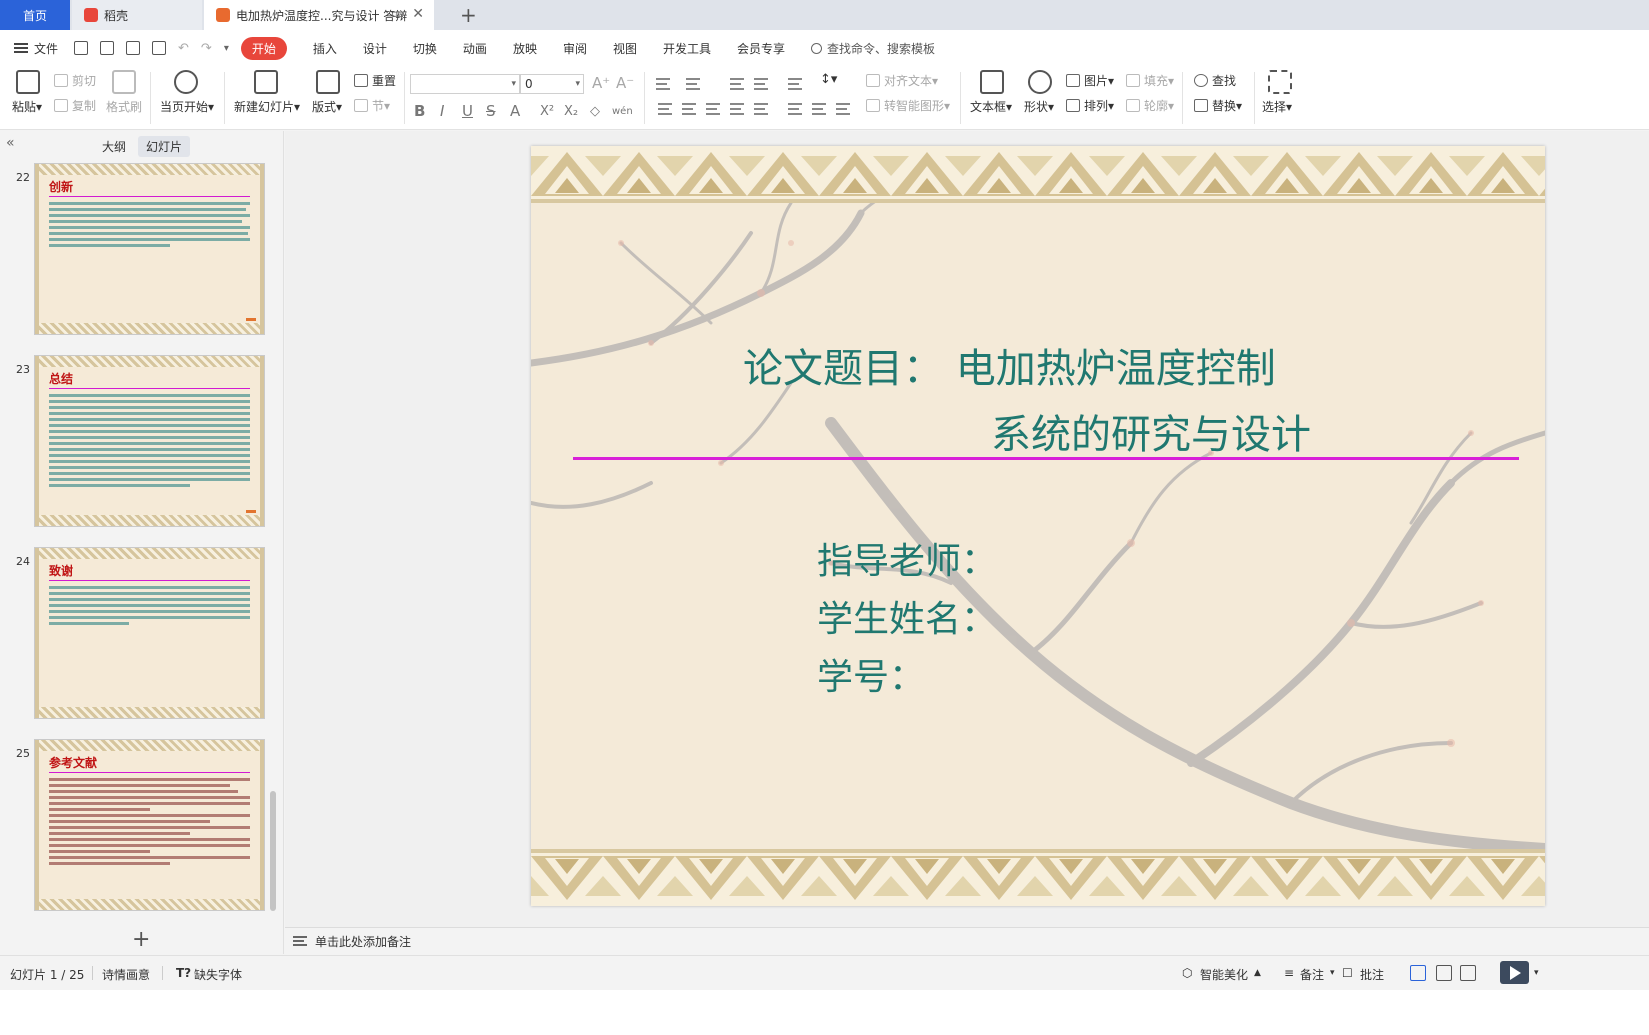 The image size is (1649, 1035). Describe the element at coordinates (124, 106) in the screenshot. I see `format-painter-button: 格式刷` at that location.